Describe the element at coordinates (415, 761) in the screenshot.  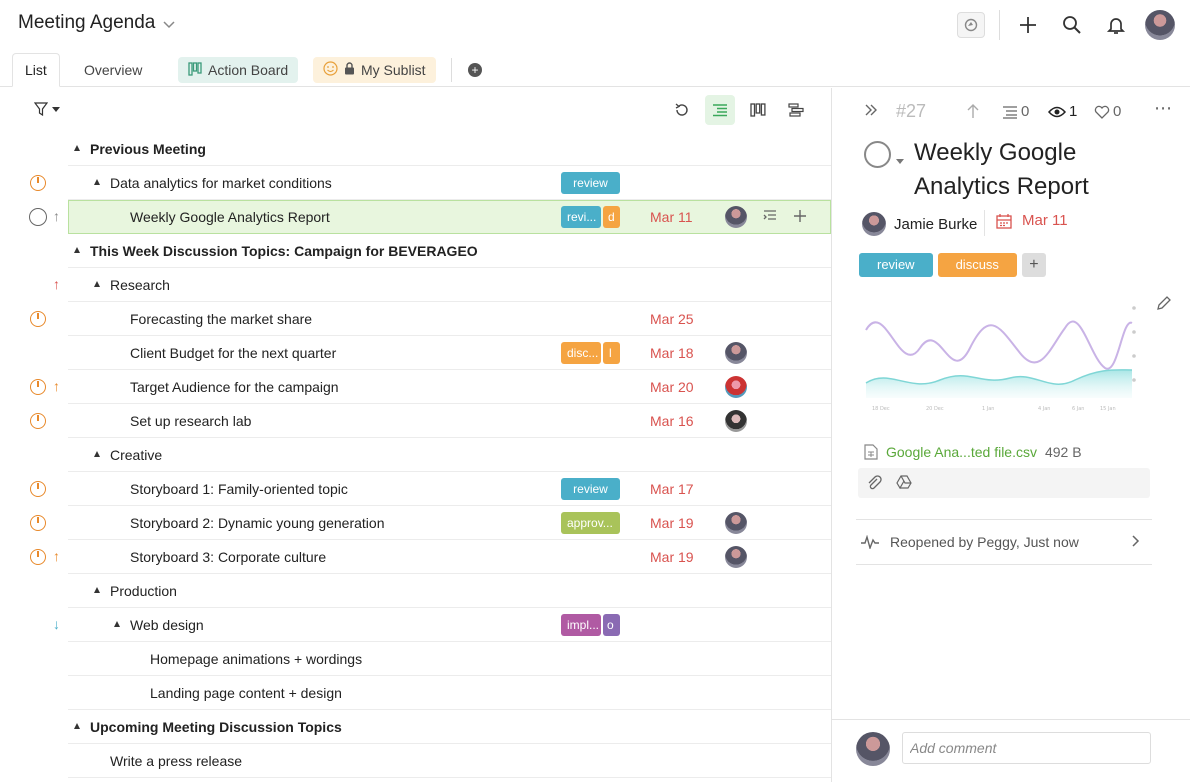
I see `task-row: Write a press release` at that location.